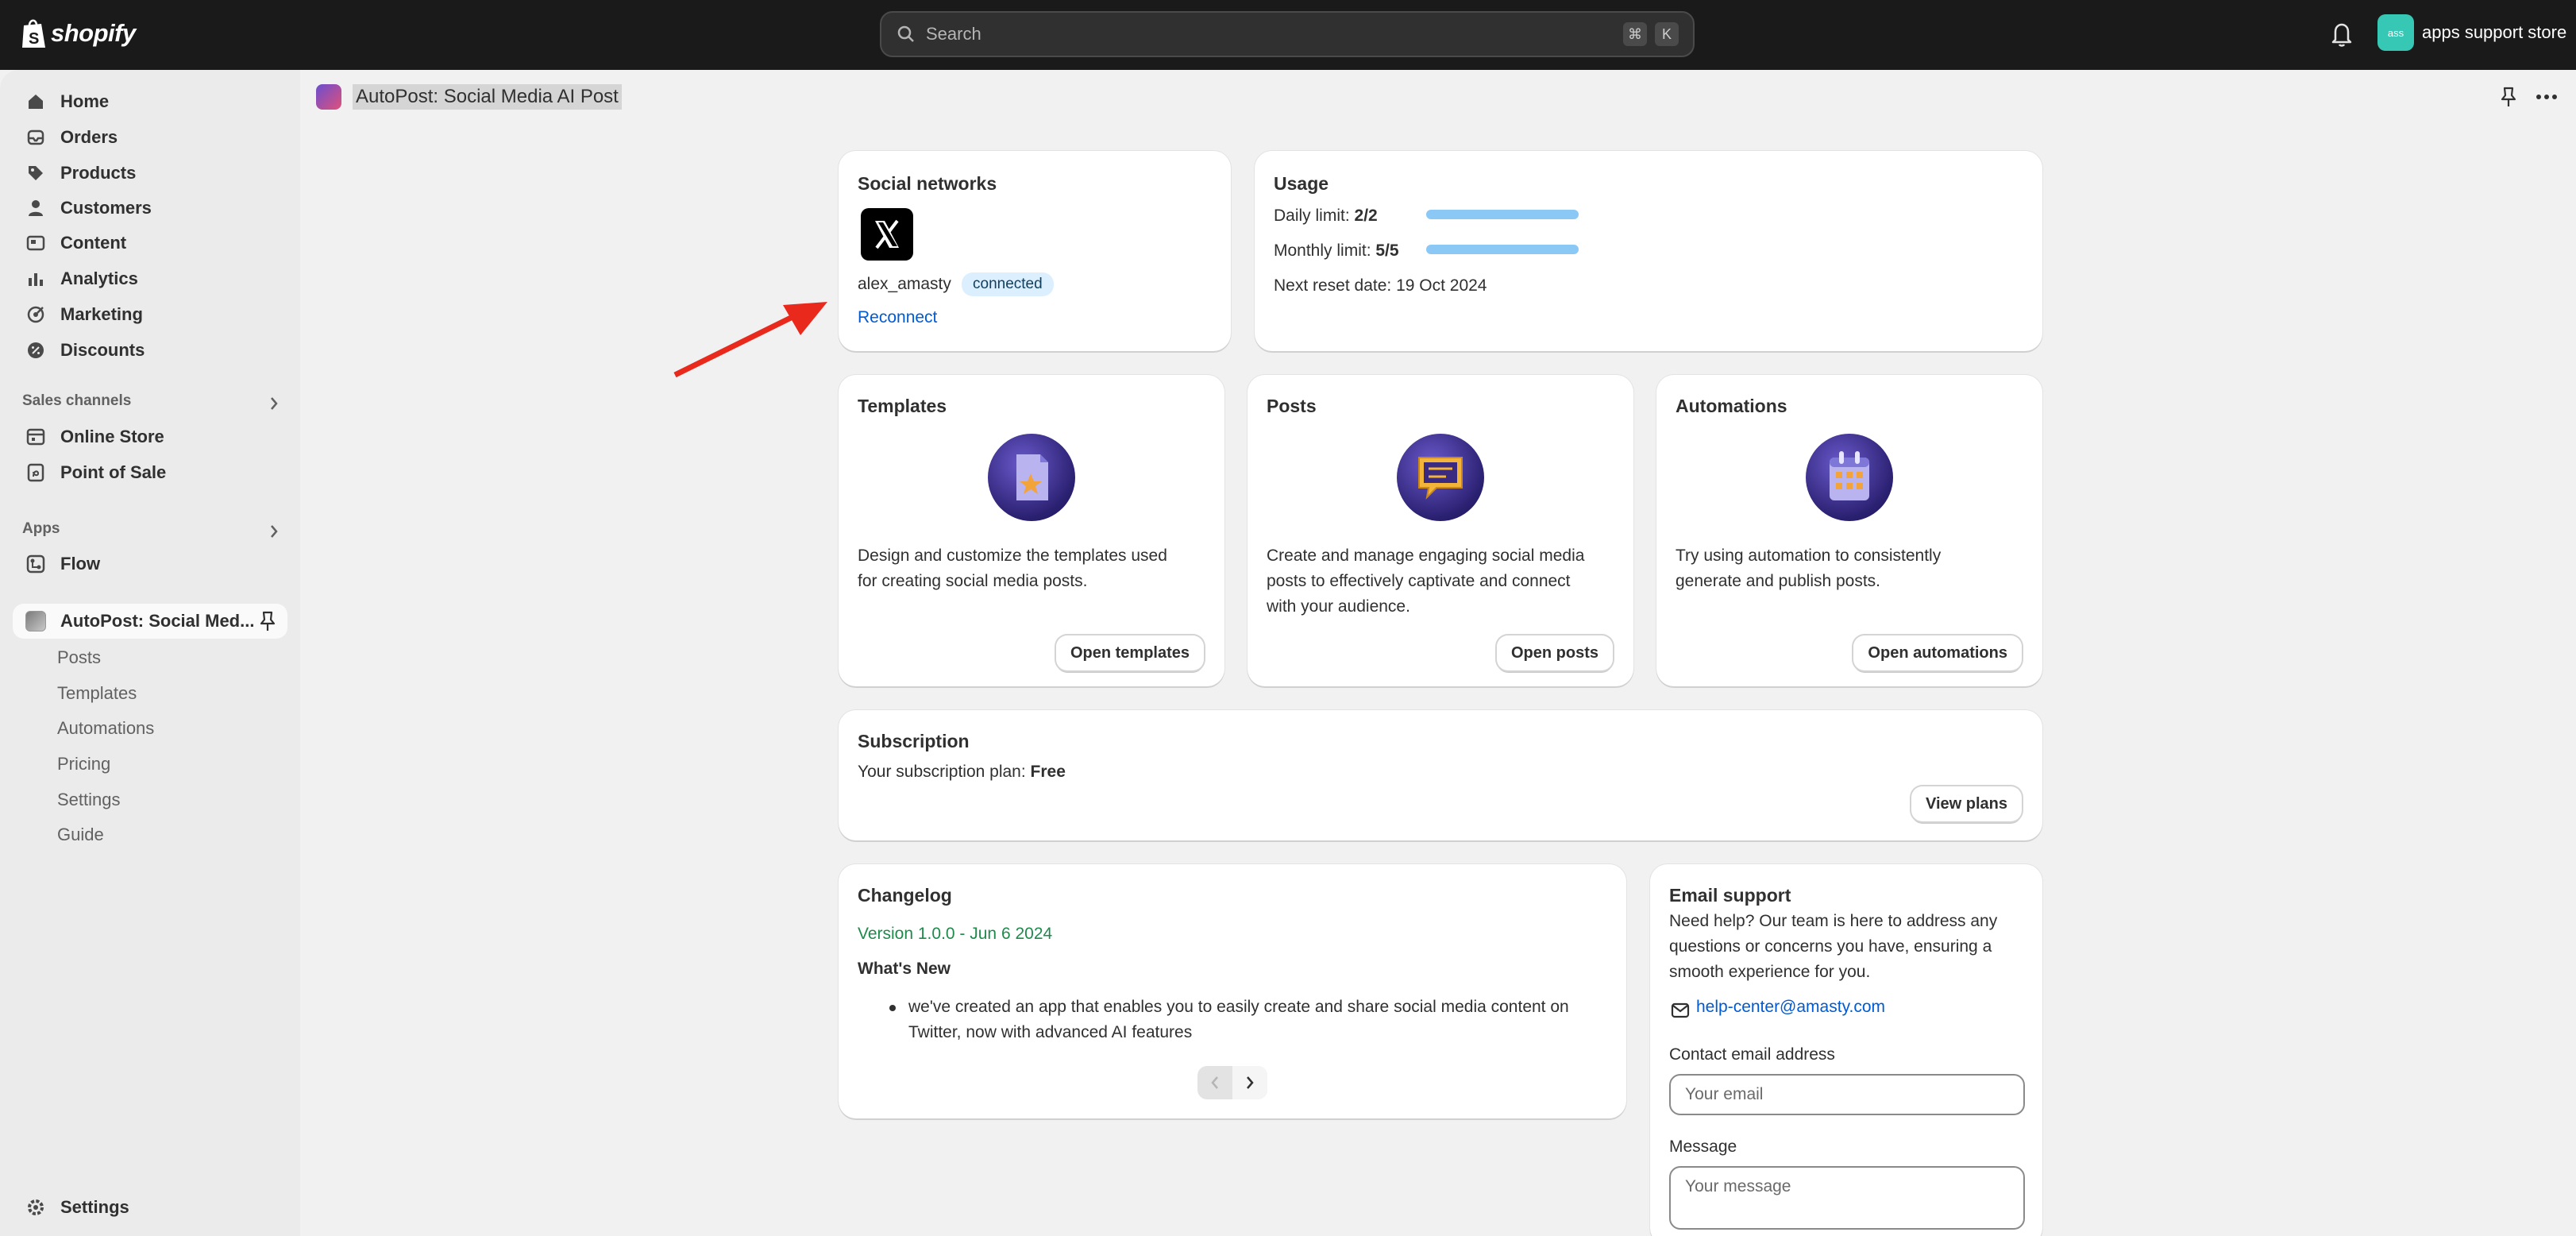 The width and height of the screenshot is (2576, 1236). What do you see at coordinates (1937, 652) in the screenshot?
I see `open-automations-button: Open automations` at bounding box center [1937, 652].